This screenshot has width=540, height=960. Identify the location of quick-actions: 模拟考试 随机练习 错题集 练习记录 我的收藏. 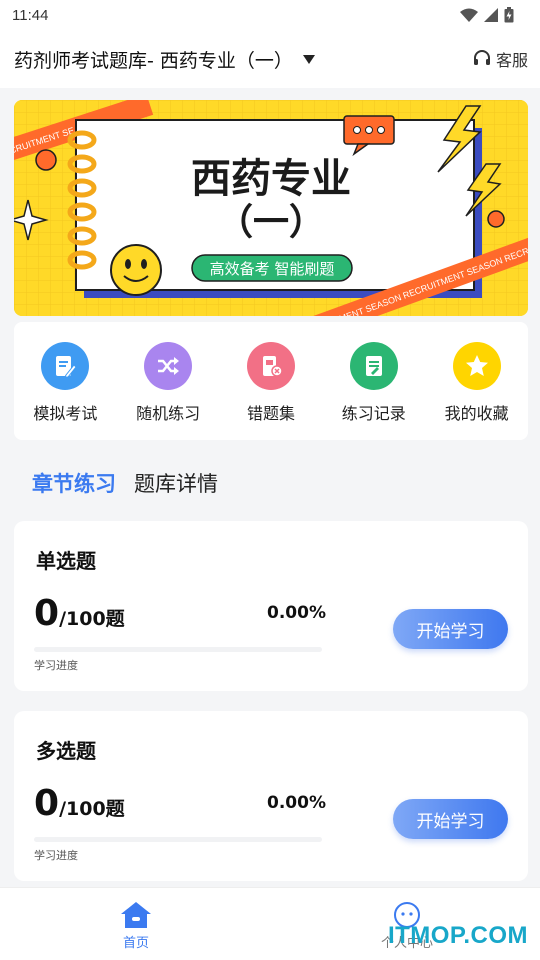
(271, 381).